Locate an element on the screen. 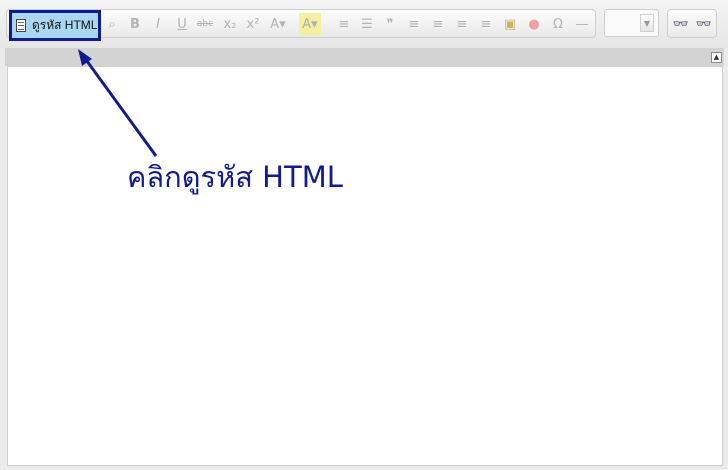 The height and width of the screenshot is (470, 728). callout-text: คลิกดูรหัส HTML is located at coordinates (235, 177).